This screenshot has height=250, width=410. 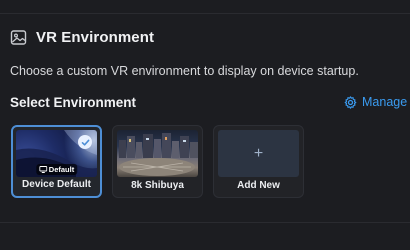 I want to click on environment-card-8k-shibuya: 8k Shibuya, so click(x=157, y=161).